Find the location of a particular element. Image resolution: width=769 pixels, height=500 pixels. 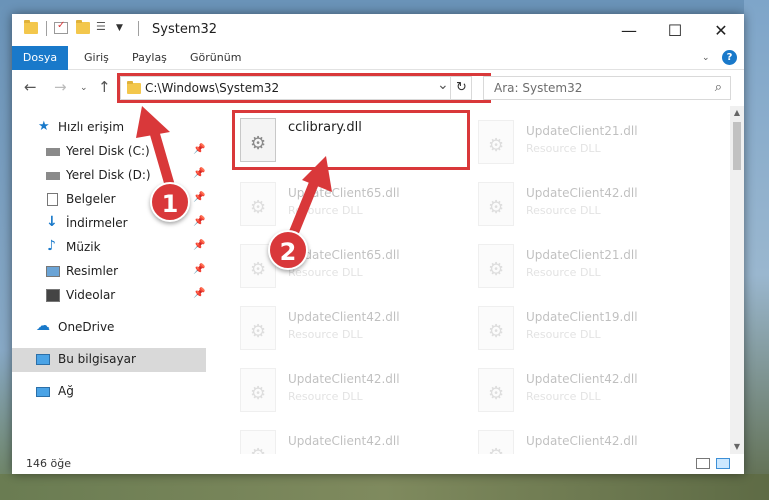

step-2-marker: 2 is located at coordinates (288, 250).